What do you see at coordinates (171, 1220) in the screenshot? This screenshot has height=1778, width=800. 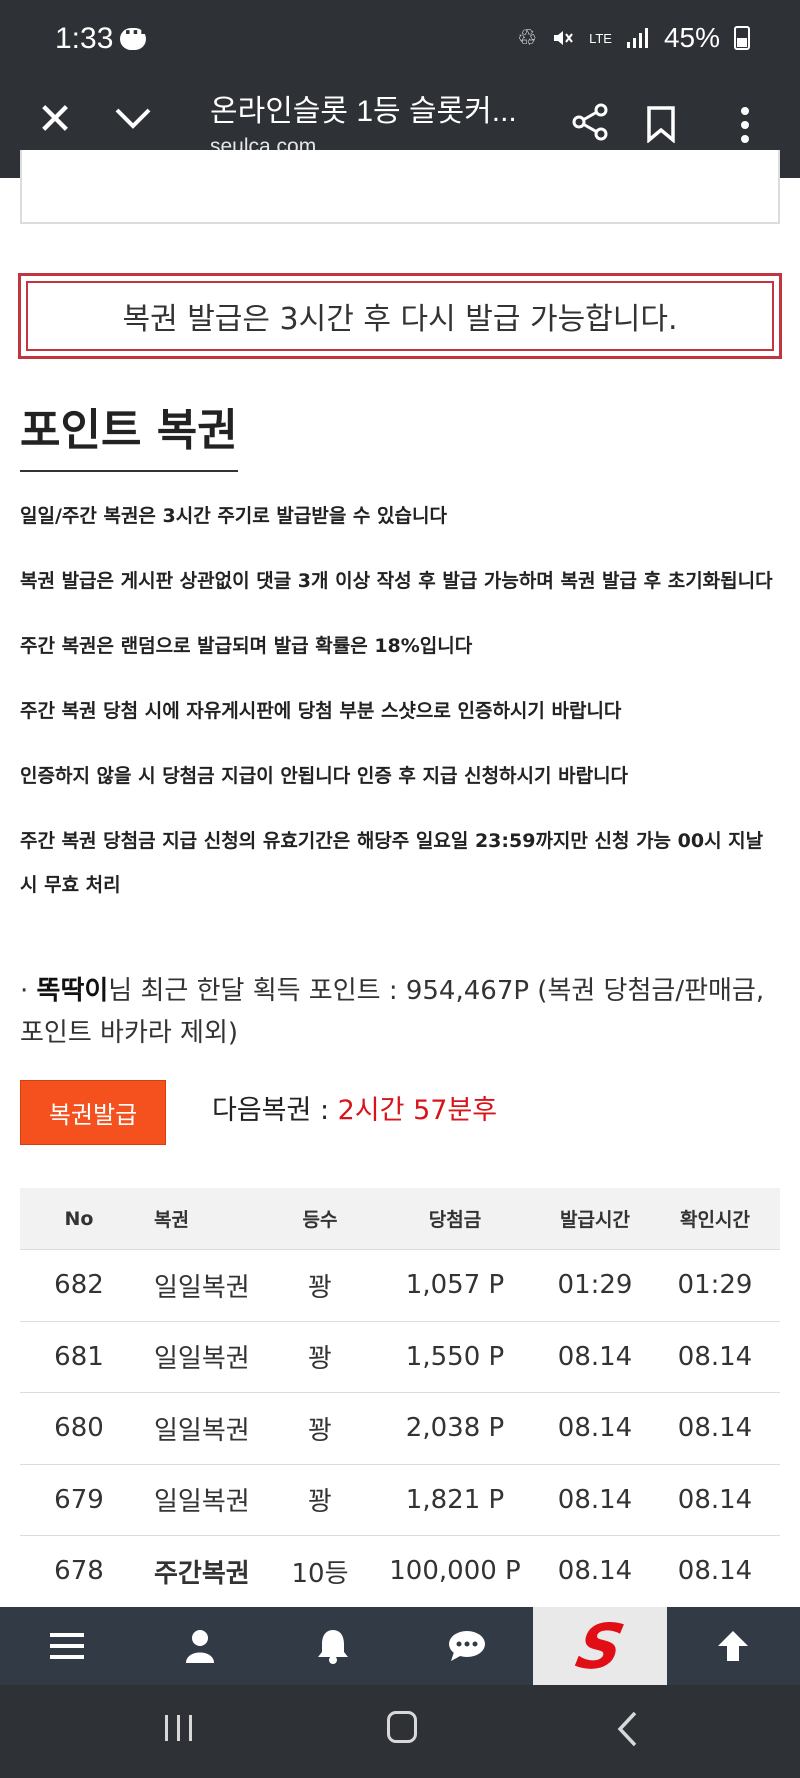 I see `header-lottery: 복권` at bounding box center [171, 1220].